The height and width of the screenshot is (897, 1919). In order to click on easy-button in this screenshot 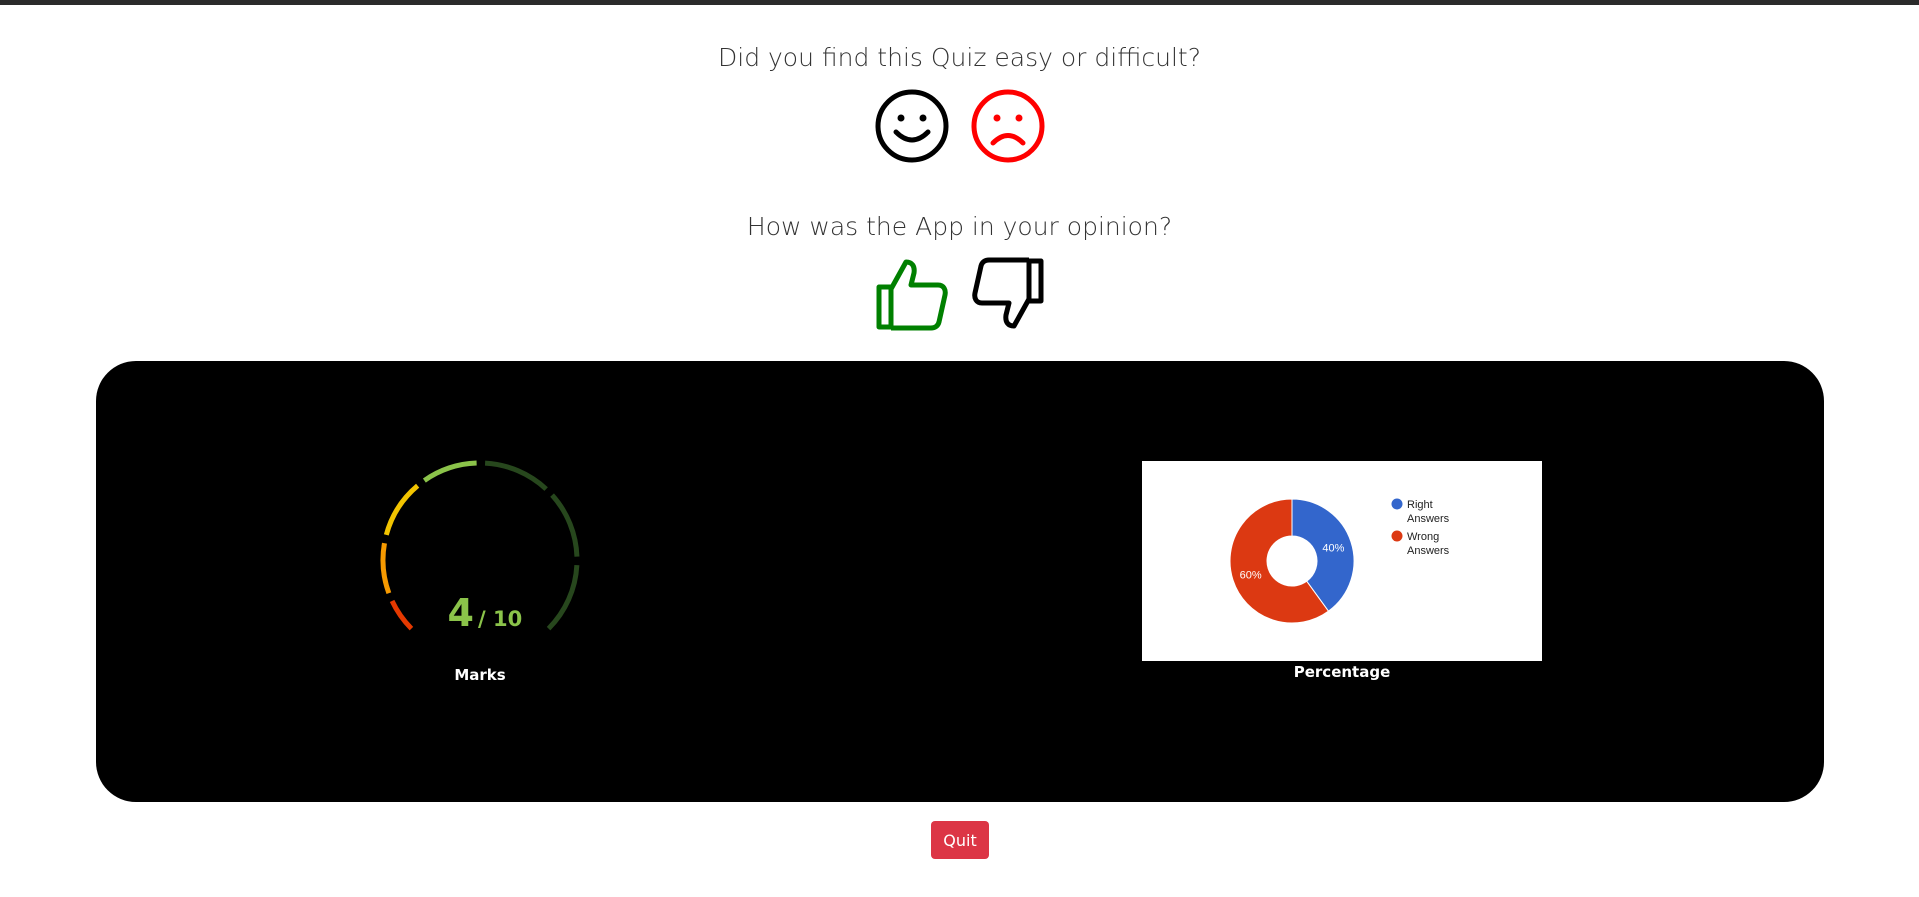, I will do `click(912, 126)`.